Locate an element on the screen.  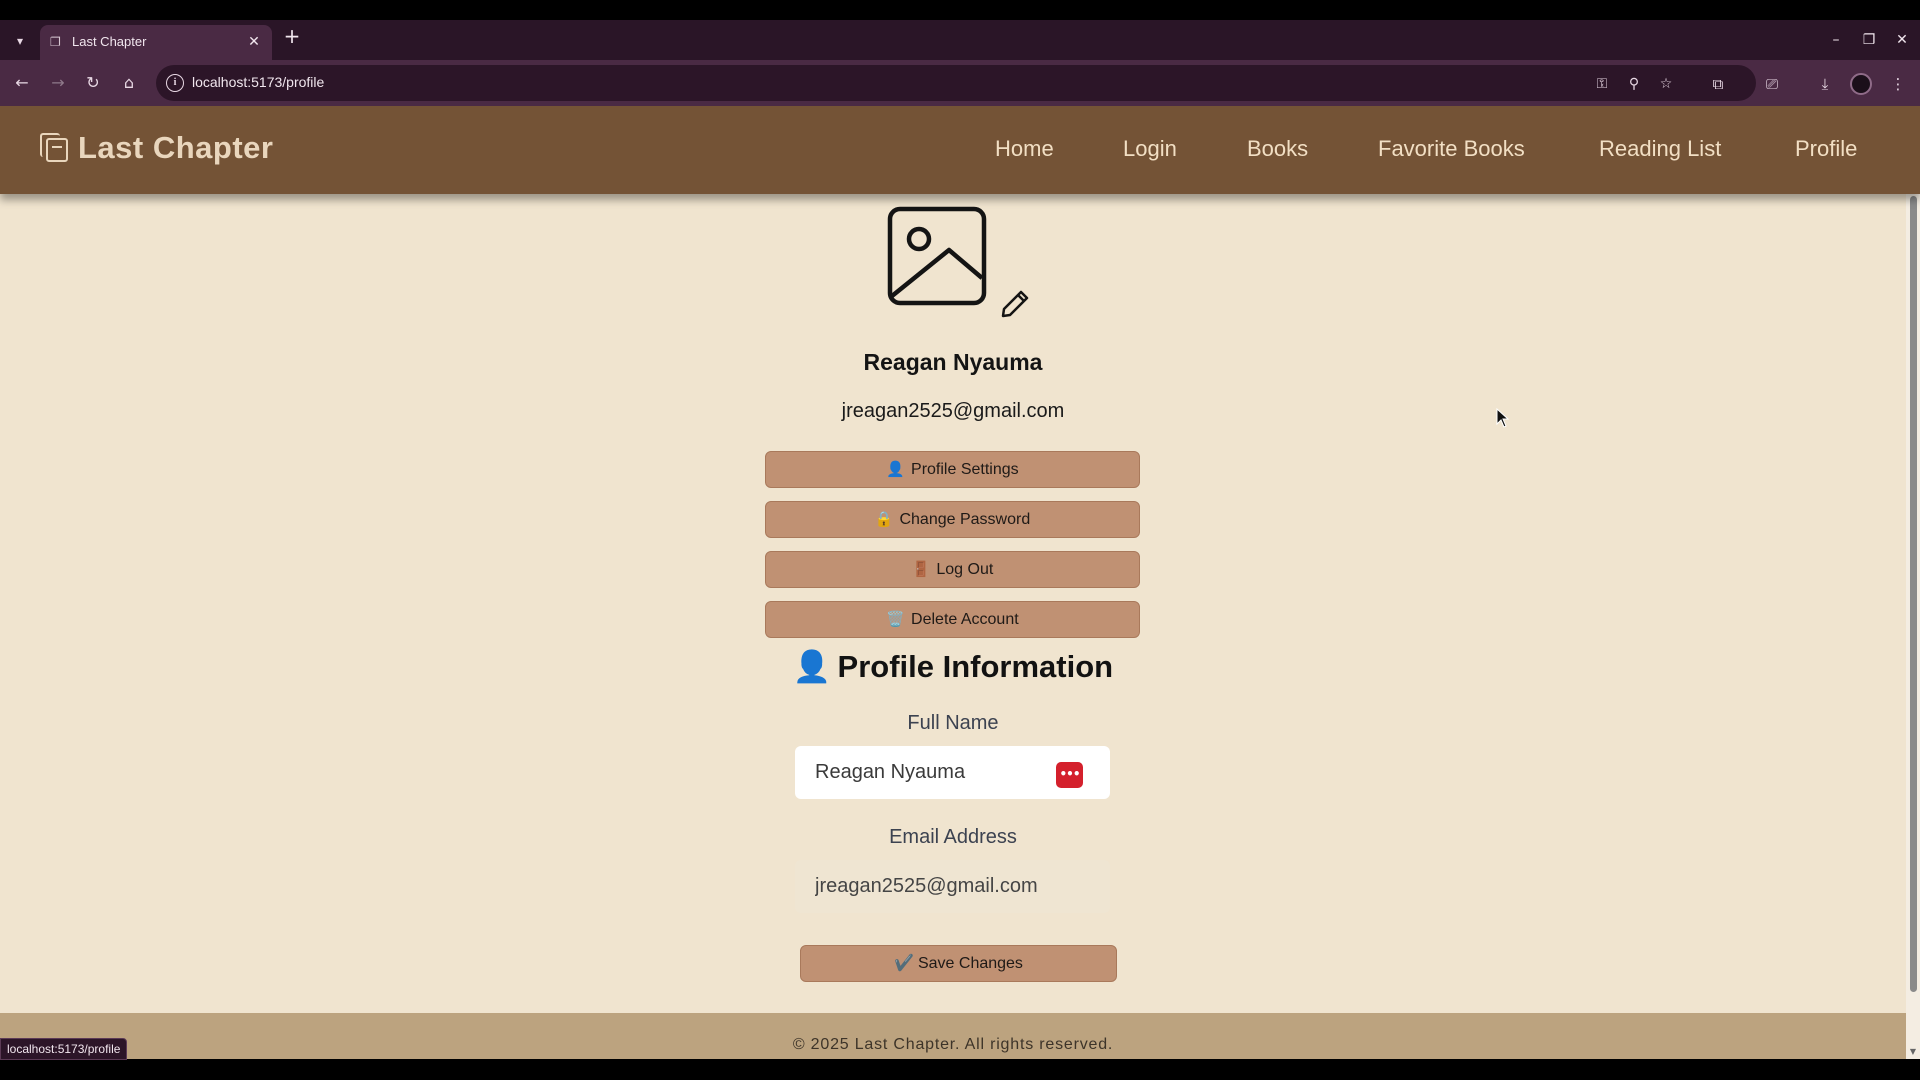
profile-settings-button: 👤 Profile Settings is located at coordinates (952, 469).